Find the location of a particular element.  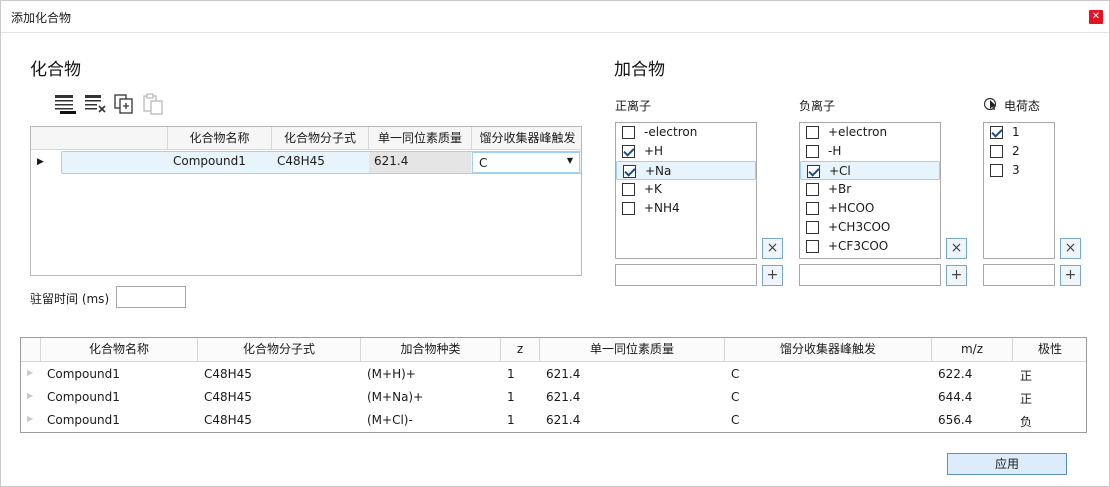

negative-ion-list: +electron -H +Cl +Br +HCOO +CH3COO +CF3COO is located at coordinates (870, 190).